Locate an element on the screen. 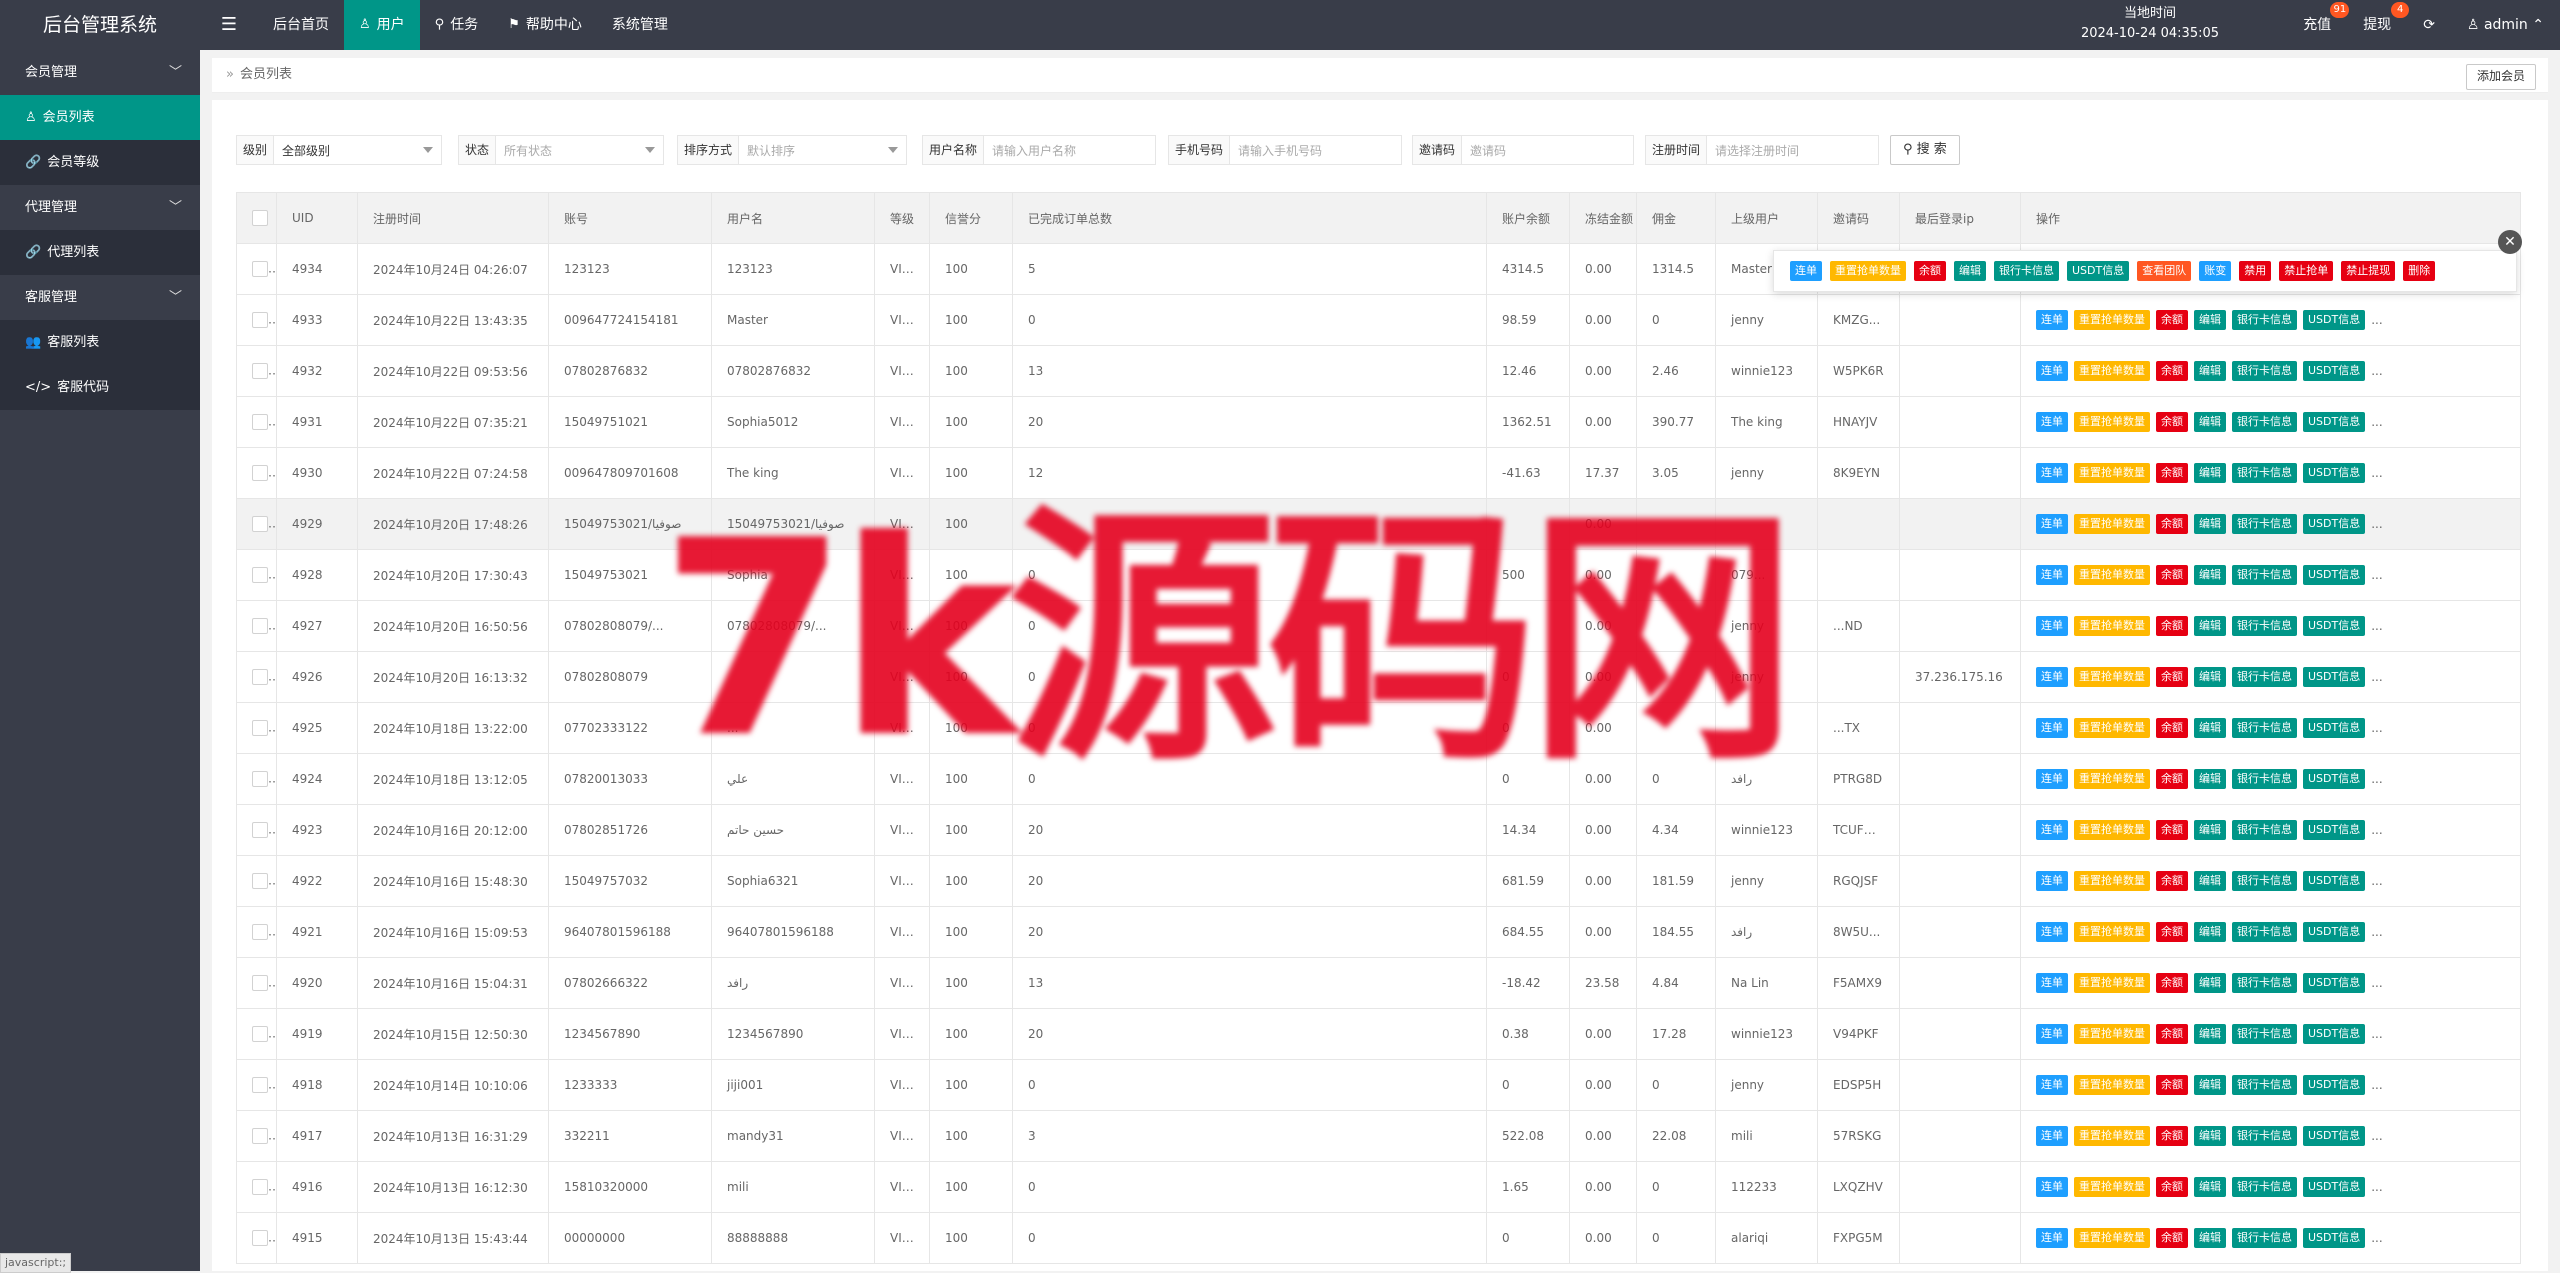 Image resolution: width=2560 pixels, height=1273 pixels. popup-action-button: 银行卡信息 is located at coordinates (2026, 271).